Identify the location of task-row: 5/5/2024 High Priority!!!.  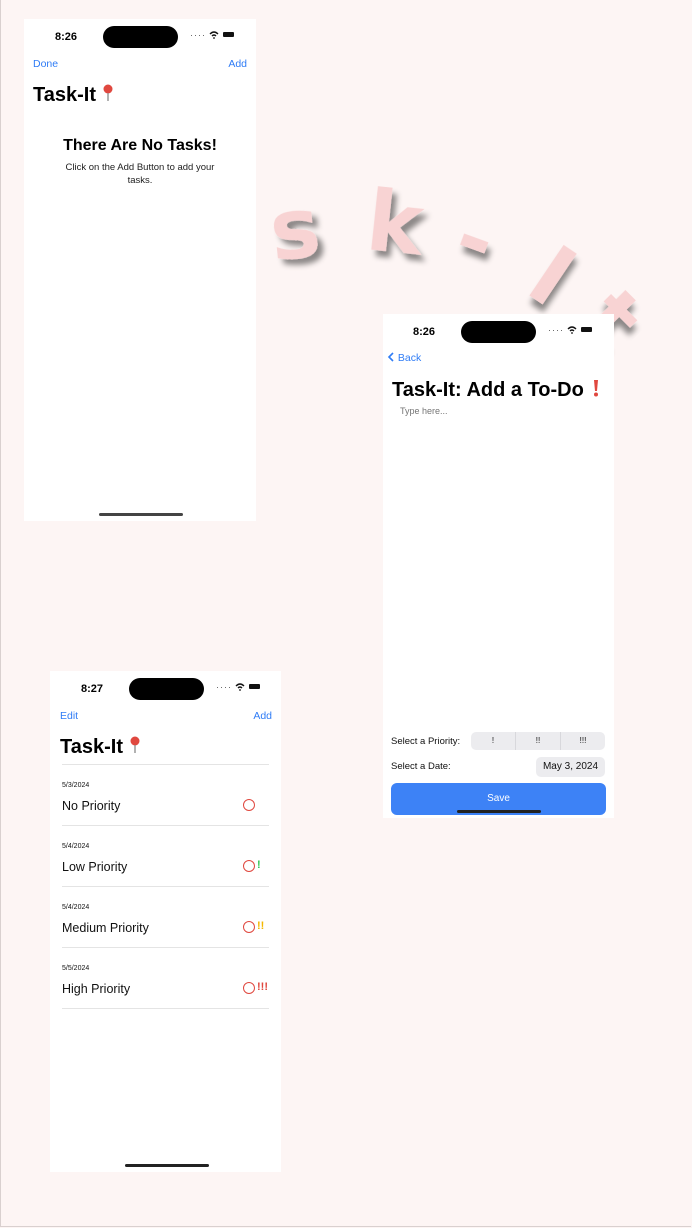
(165, 978).